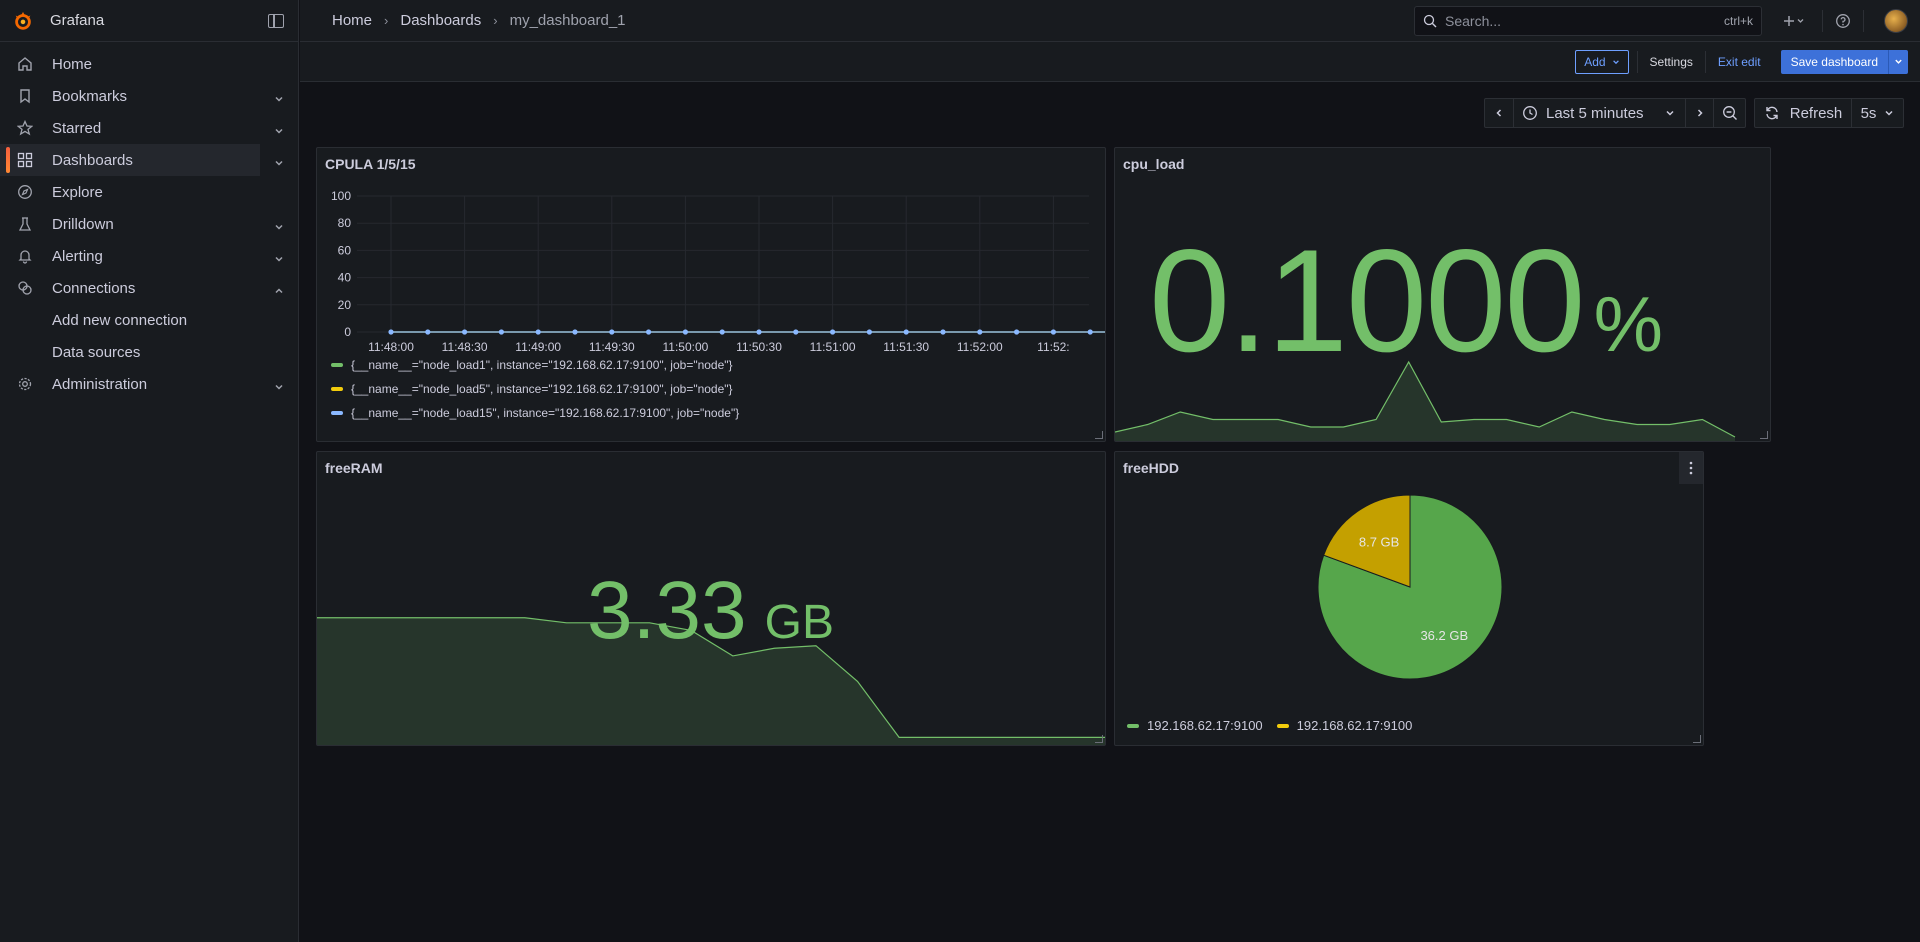 The height and width of the screenshot is (942, 1920). I want to click on panel-freeram: freeRAM 3.33 GB, so click(711, 598).